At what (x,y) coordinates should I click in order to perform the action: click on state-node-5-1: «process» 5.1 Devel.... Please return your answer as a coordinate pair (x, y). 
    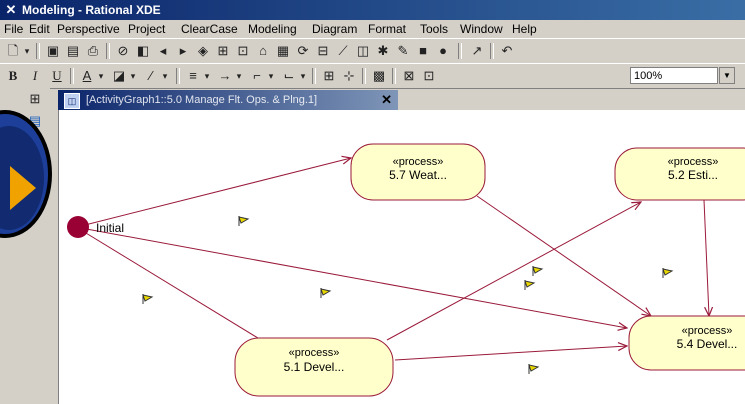
    Looking at the image, I should click on (314, 367).